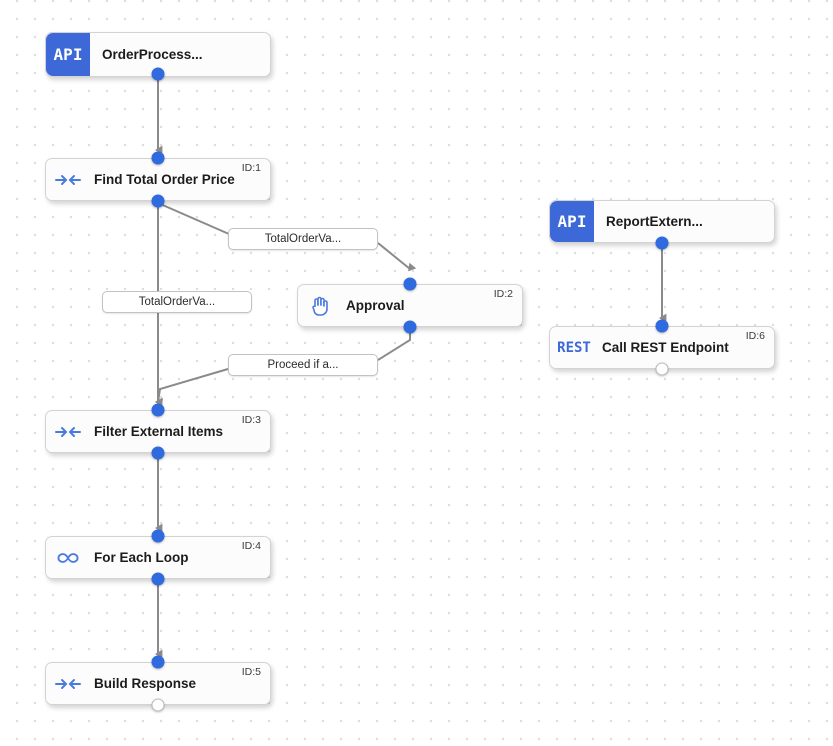 The height and width of the screenshot is (746, 833). Describe the element at coordinates (158, 158) in the screenshot. I see `port-input-find-total-order-price` at that location.